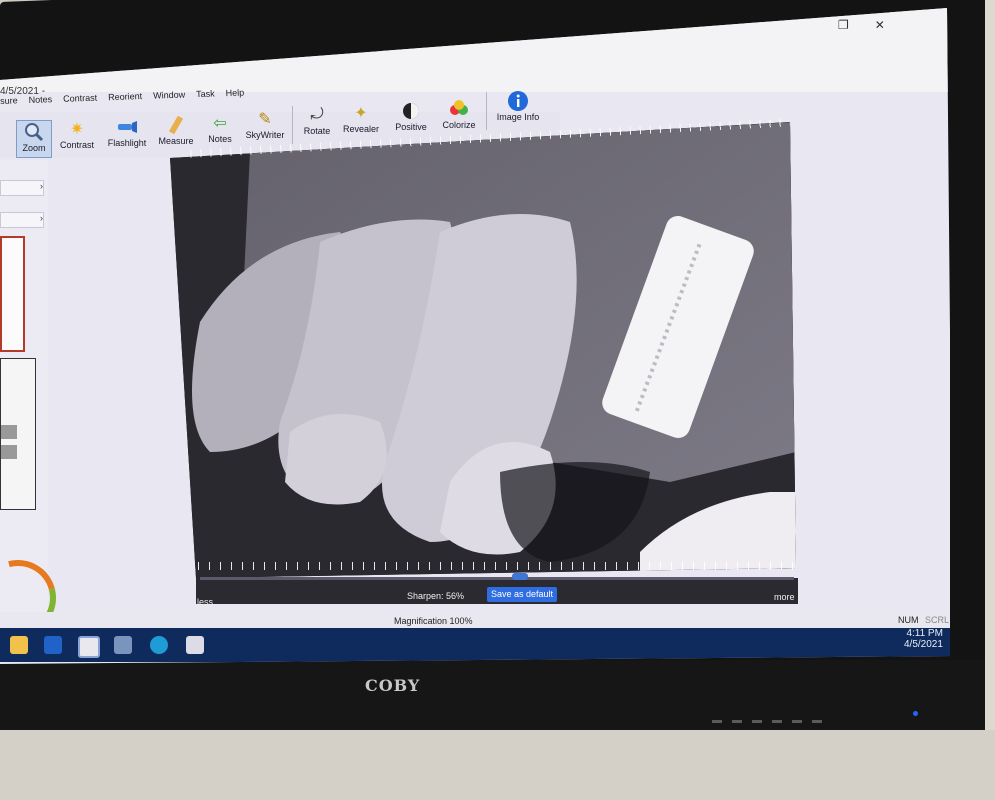  I want to click on magnification-status: Magnification 100%, so click(433, 621).